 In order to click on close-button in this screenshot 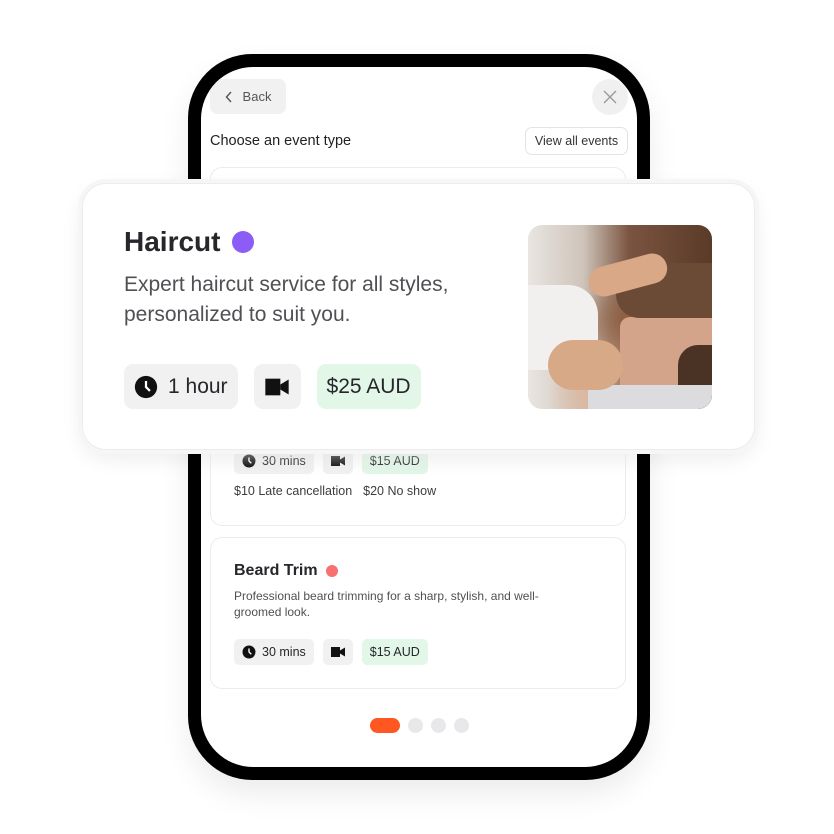, I will do `click(610, 97)`.